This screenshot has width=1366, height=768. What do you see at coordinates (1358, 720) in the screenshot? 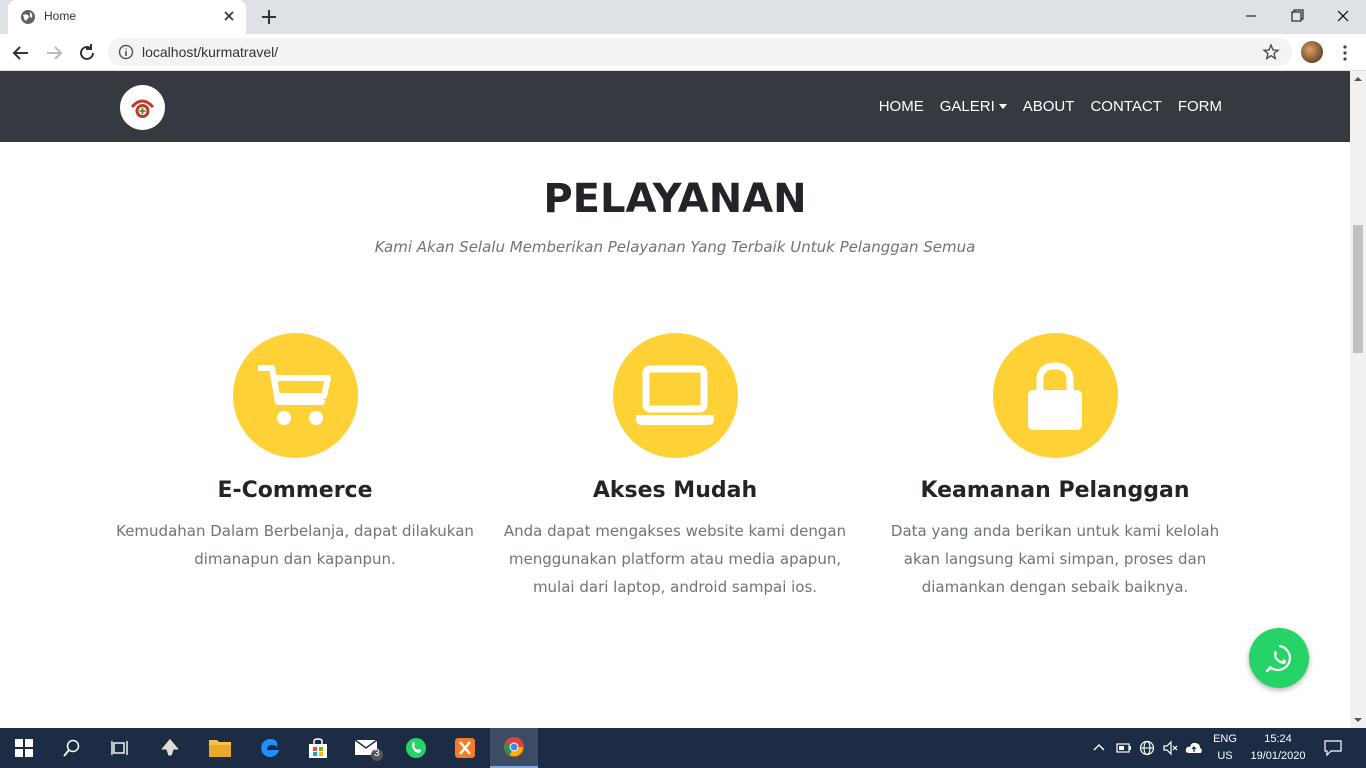
I see `scroll-down-icon` at bounding box center [1358, 720].